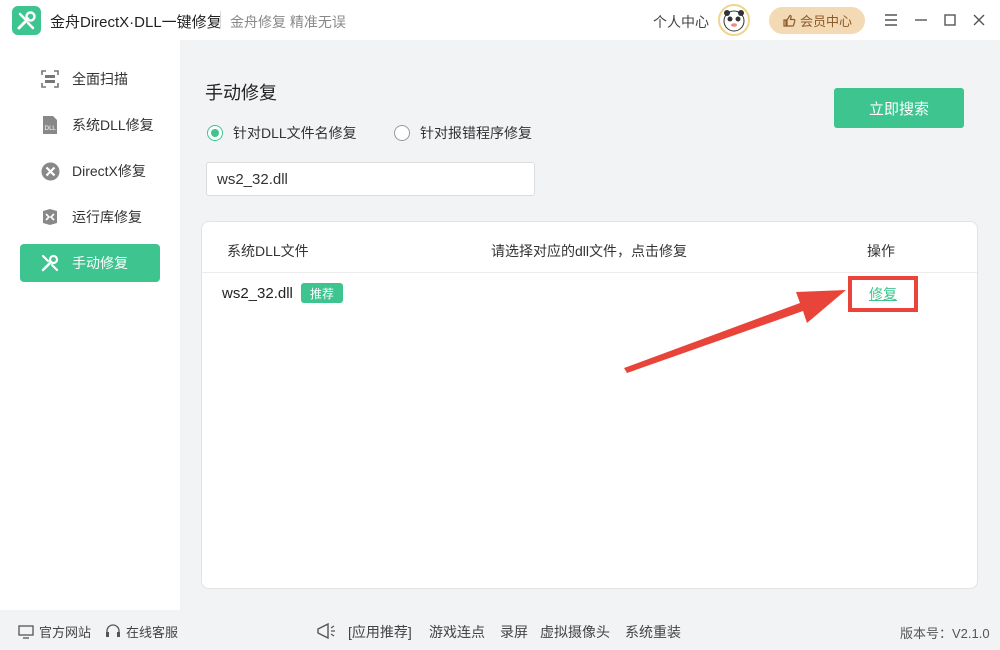 The width and height of the screenshot is (1000, 650). Describe the element at coordinates (113, 630) in the screenshot. I see `headset-icon` at that location.